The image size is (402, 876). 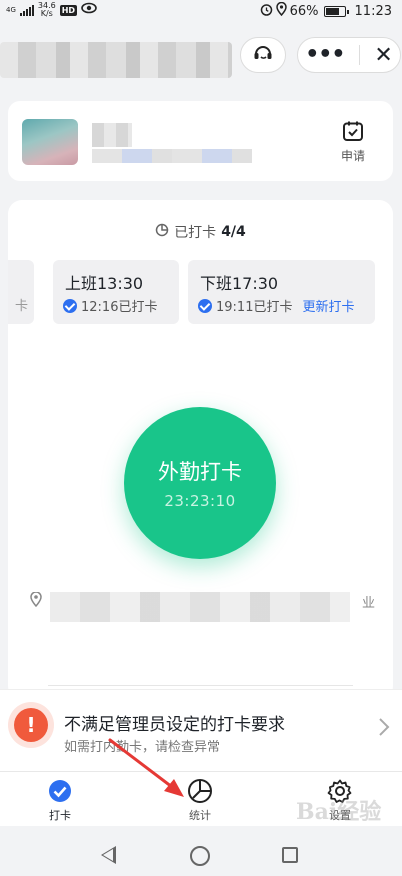 I want to click on back-icon, so click(x=108, y=855).